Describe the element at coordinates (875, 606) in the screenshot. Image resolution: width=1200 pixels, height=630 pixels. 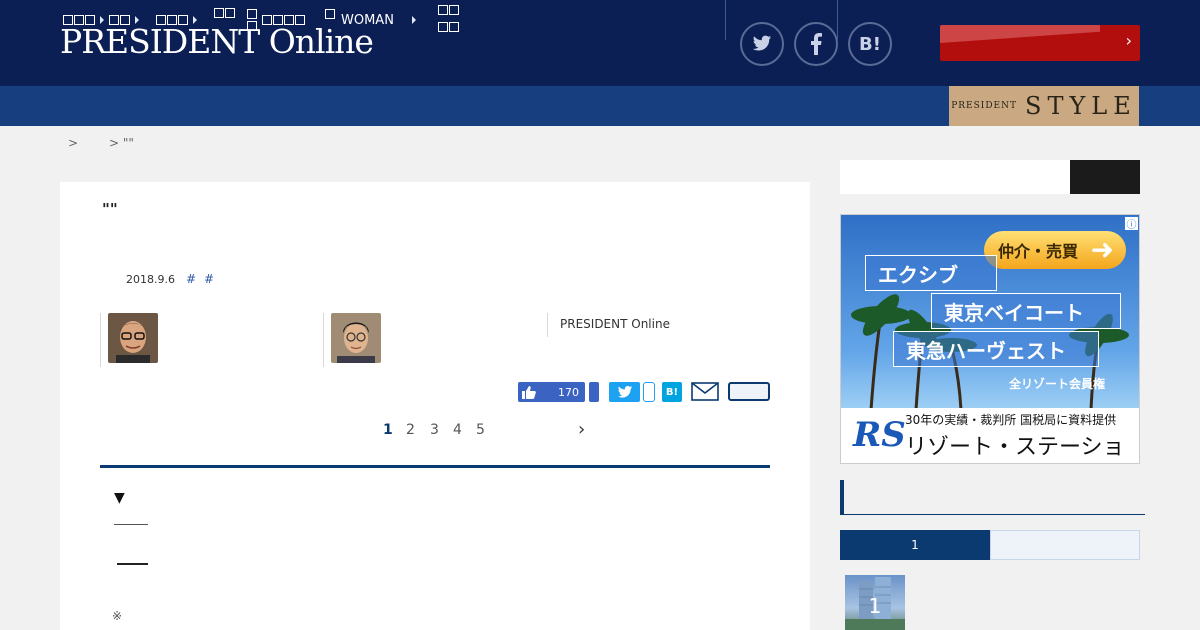
I see `ranking-number: 1` at that location.